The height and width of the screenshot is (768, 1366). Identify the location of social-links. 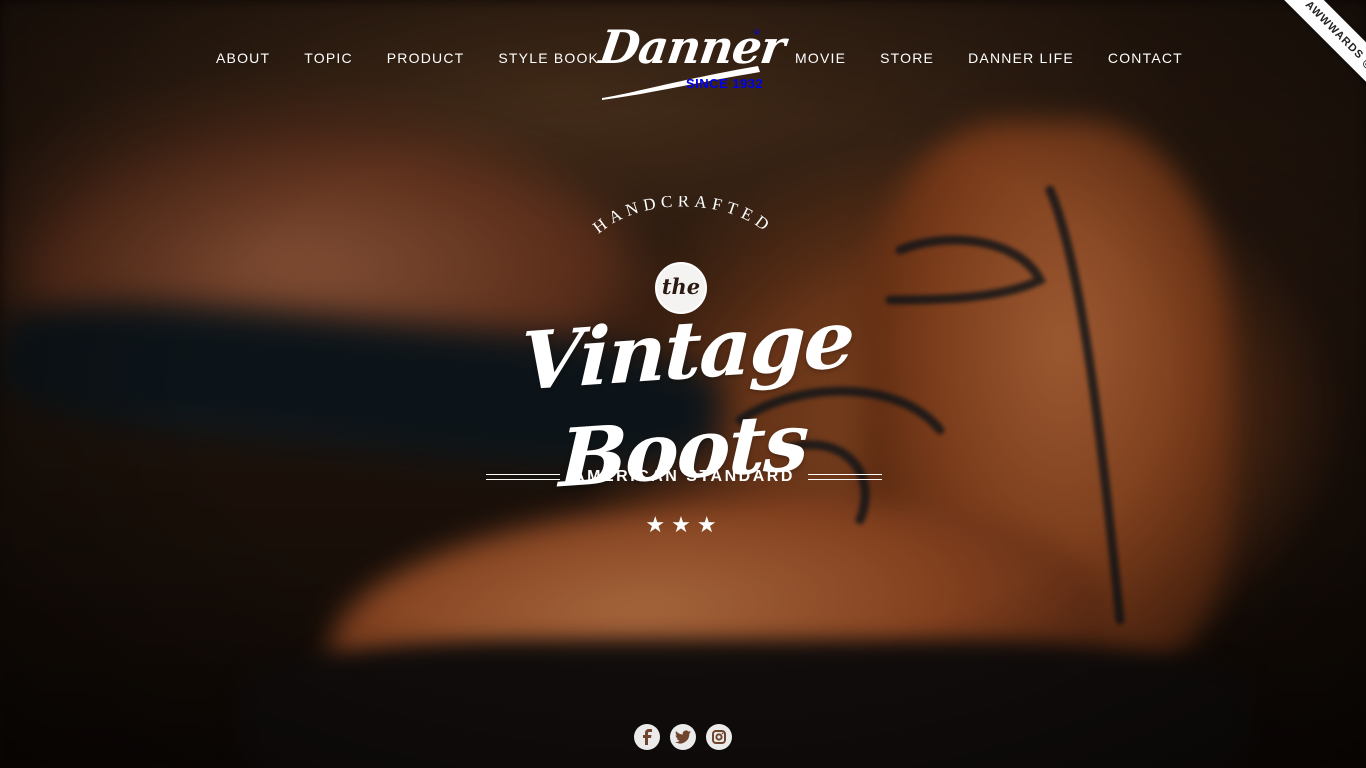
(688, 737).